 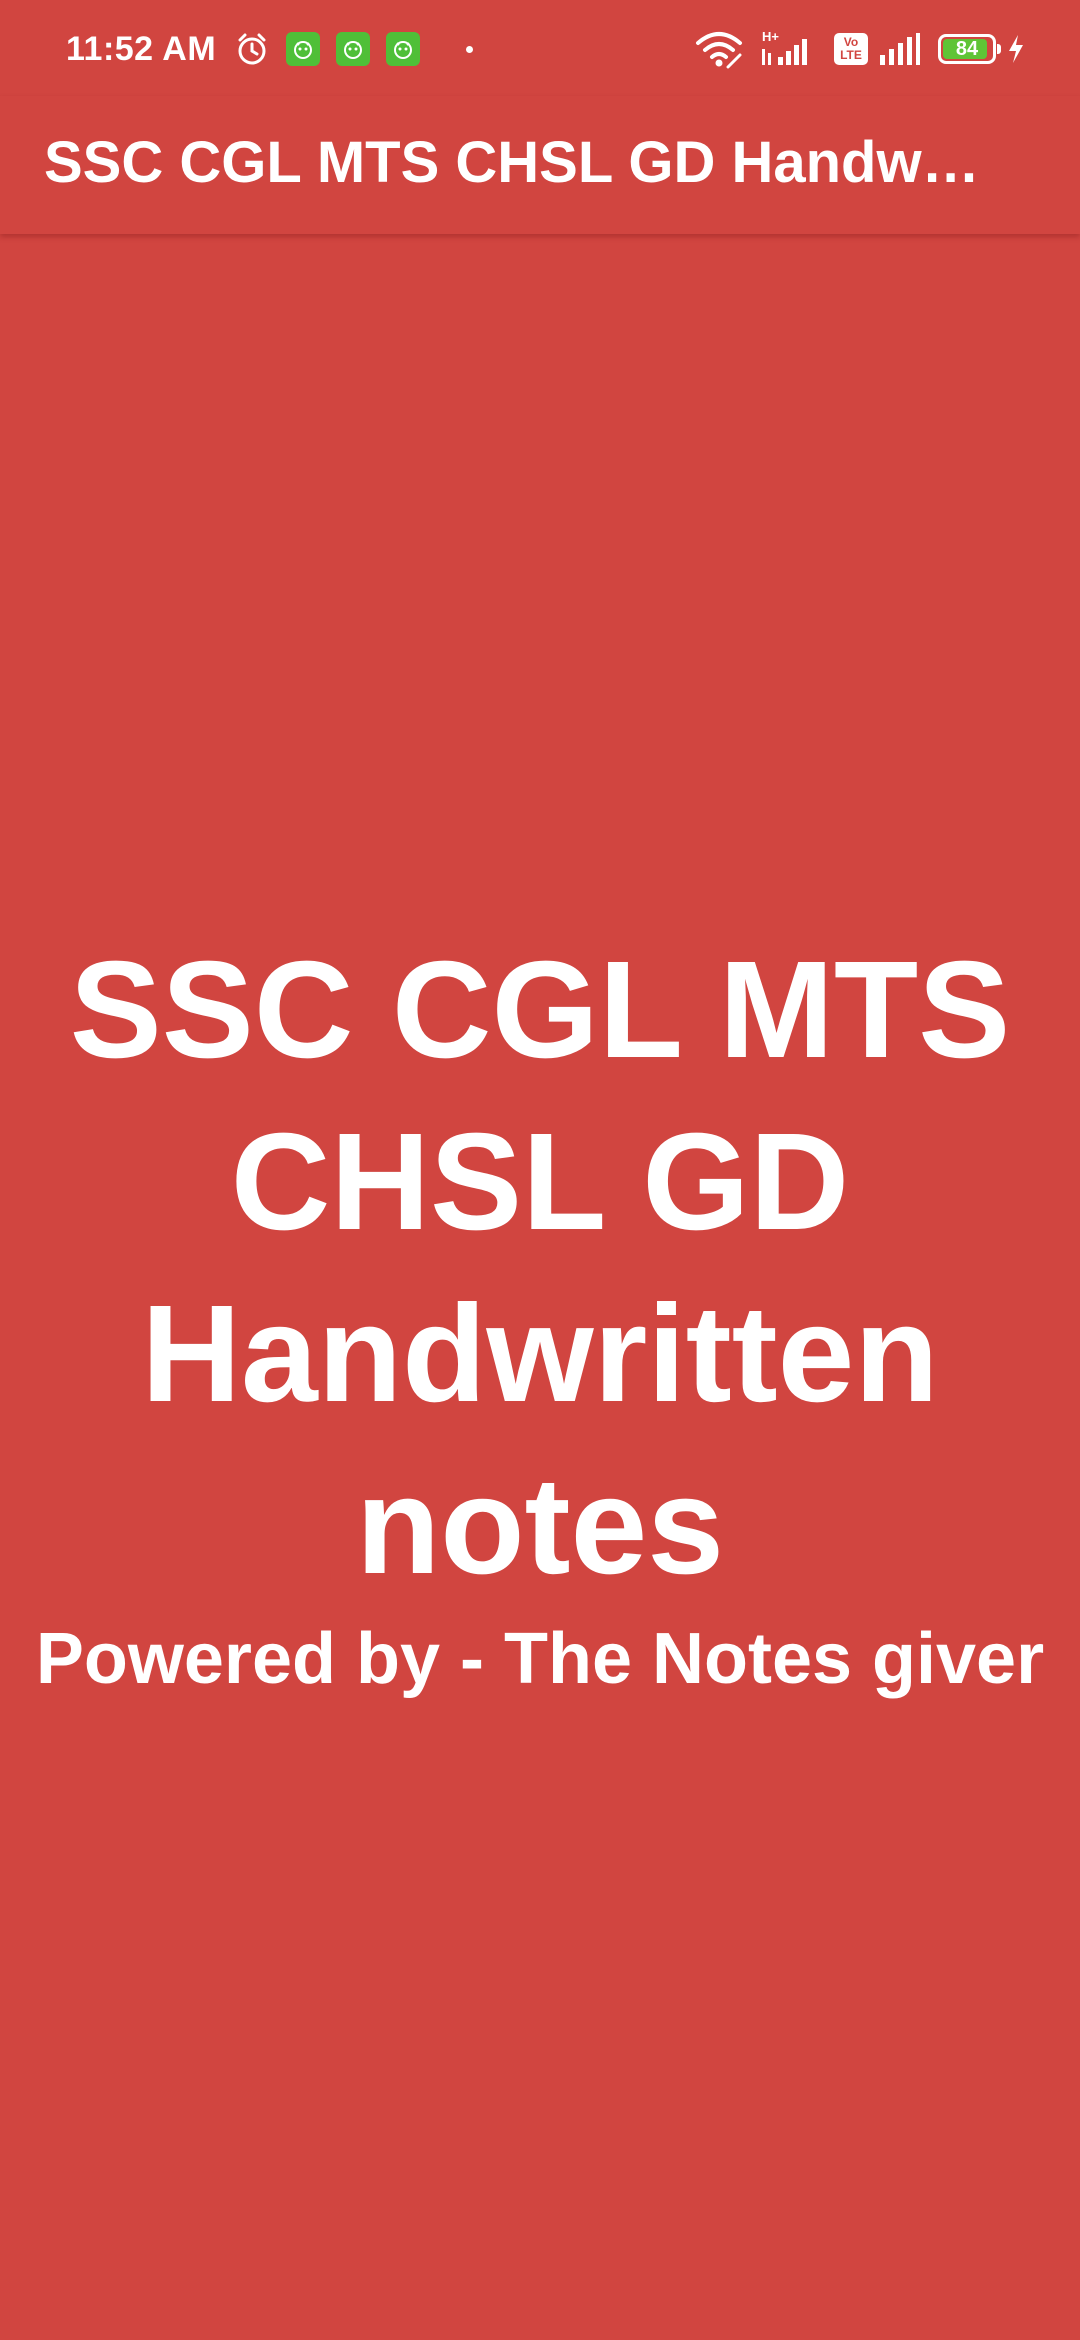 I want to click on status-bar-right: H+ Vo LTE 84, so click(x=860, y=49).